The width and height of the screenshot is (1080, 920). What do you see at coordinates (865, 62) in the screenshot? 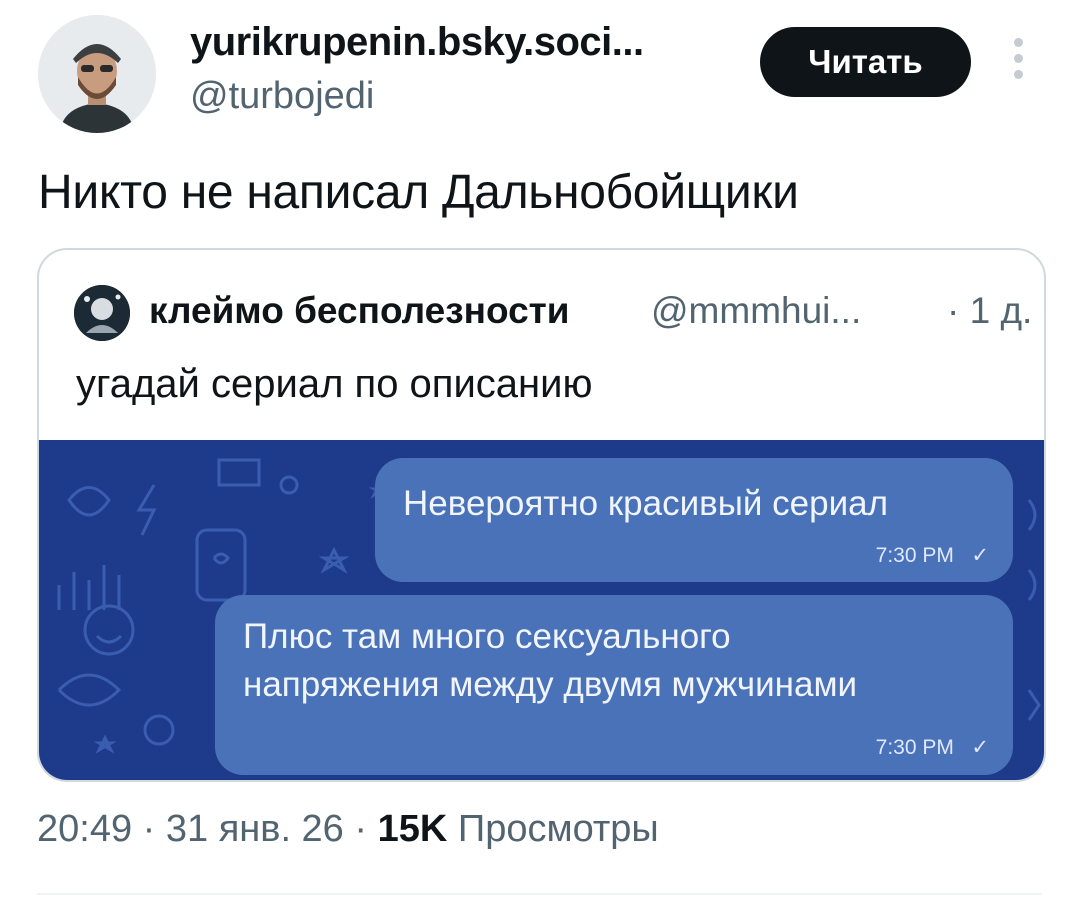
I see `follow-button: Читать` at bounding box center [865, 62].